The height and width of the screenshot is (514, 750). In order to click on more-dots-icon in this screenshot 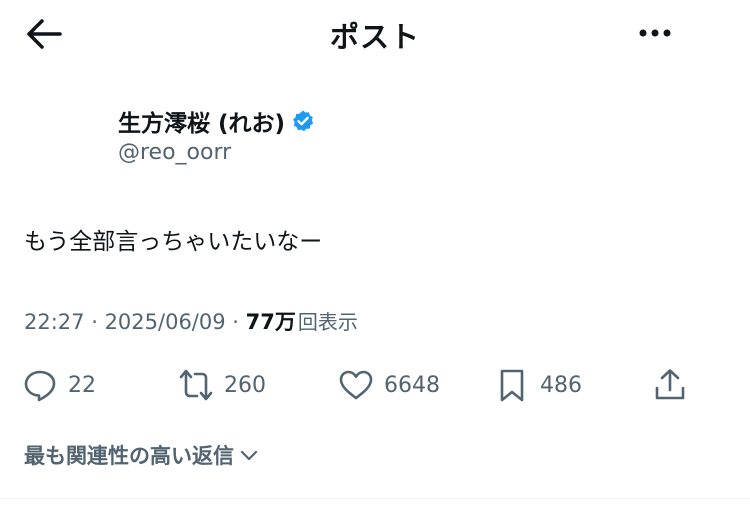, I will do `click(655, 33)`.